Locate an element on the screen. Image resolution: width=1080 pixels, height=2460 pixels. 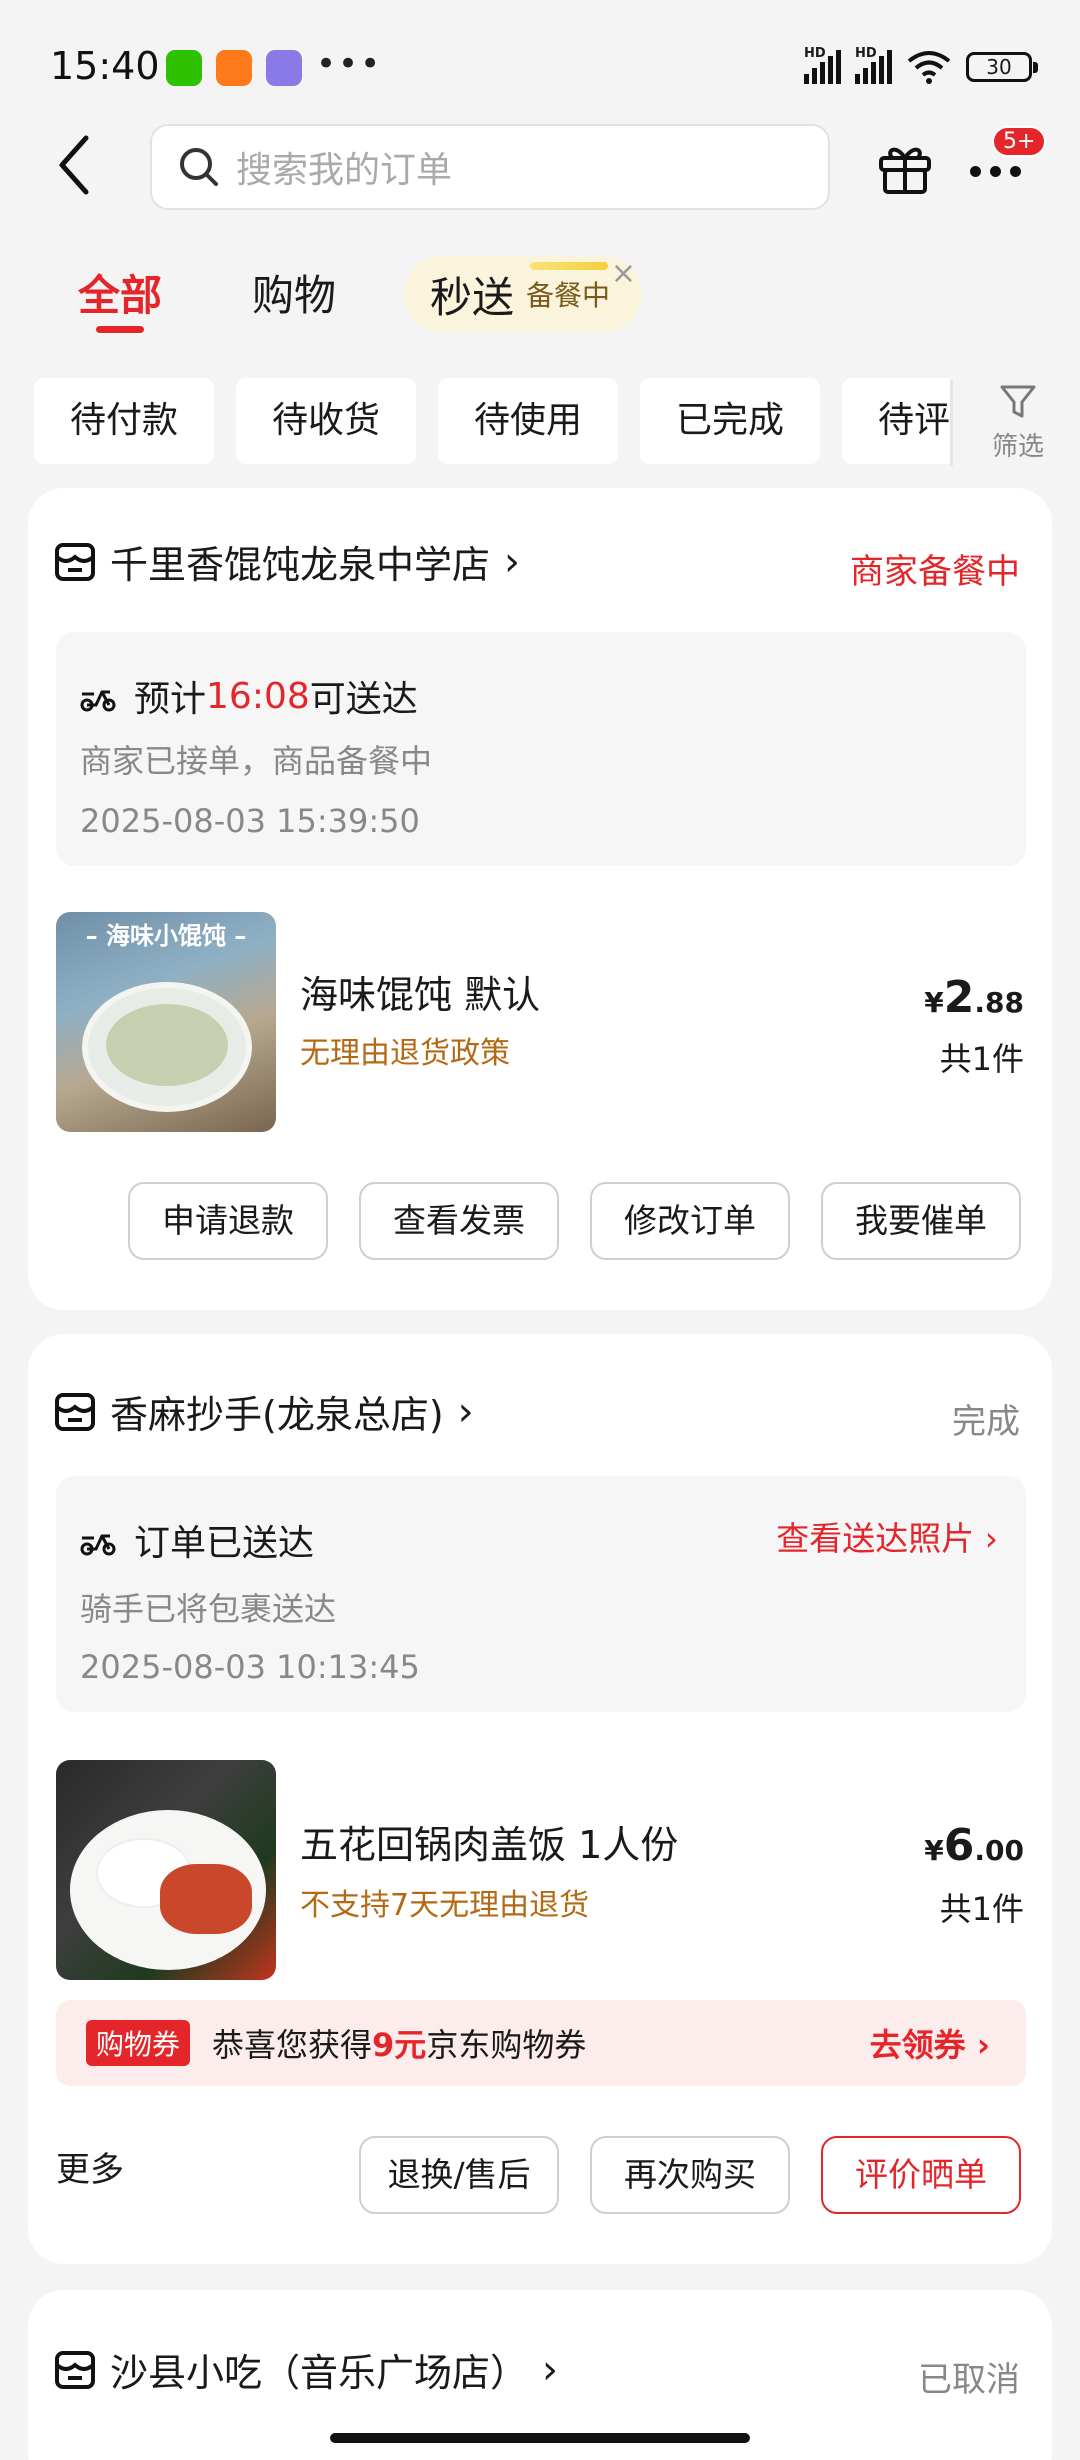
gift-icon is located at coordinates (905, 170).